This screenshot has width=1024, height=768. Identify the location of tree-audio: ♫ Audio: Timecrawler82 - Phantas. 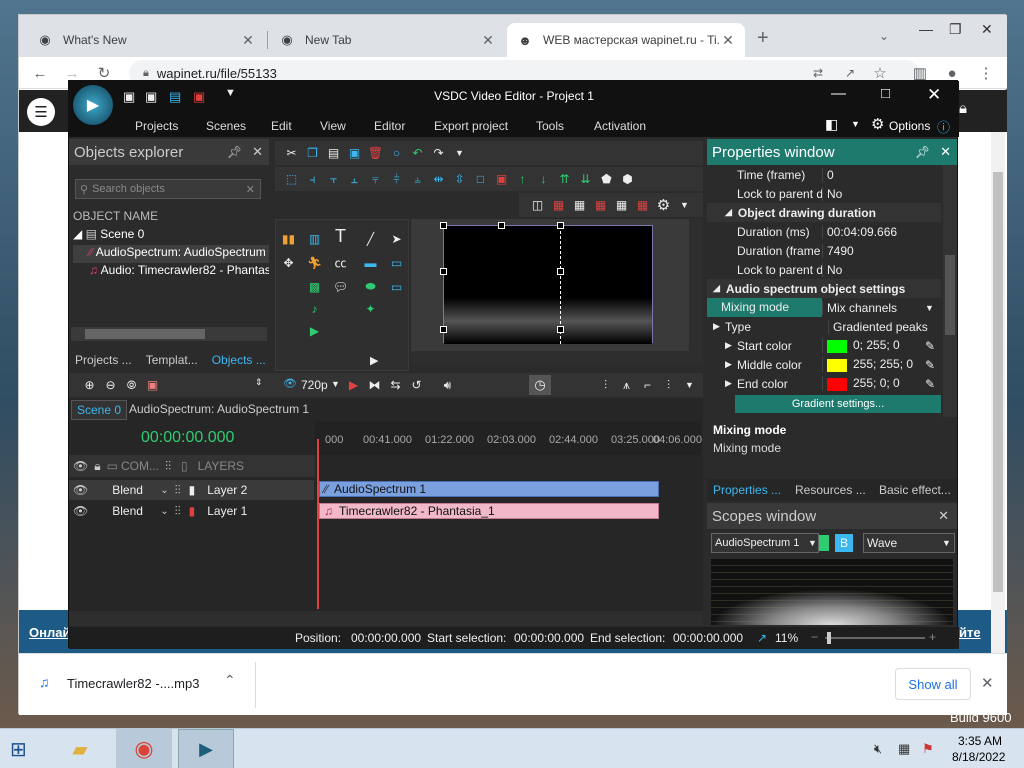
(171, 270).